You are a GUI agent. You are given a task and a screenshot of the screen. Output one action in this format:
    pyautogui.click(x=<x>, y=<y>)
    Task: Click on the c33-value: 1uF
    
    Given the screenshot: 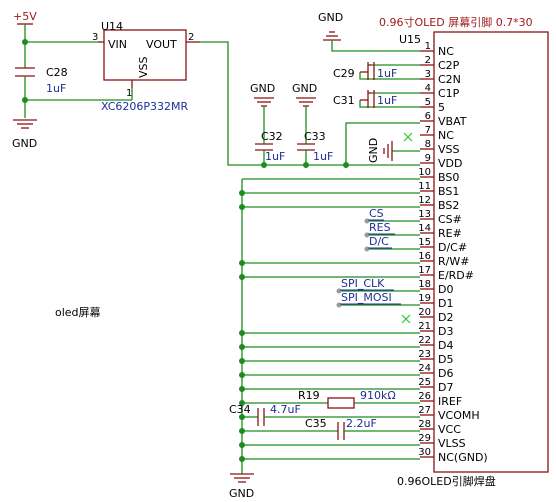 What is the action you would take?
    pyautogui.click(x=323, y=156)
    